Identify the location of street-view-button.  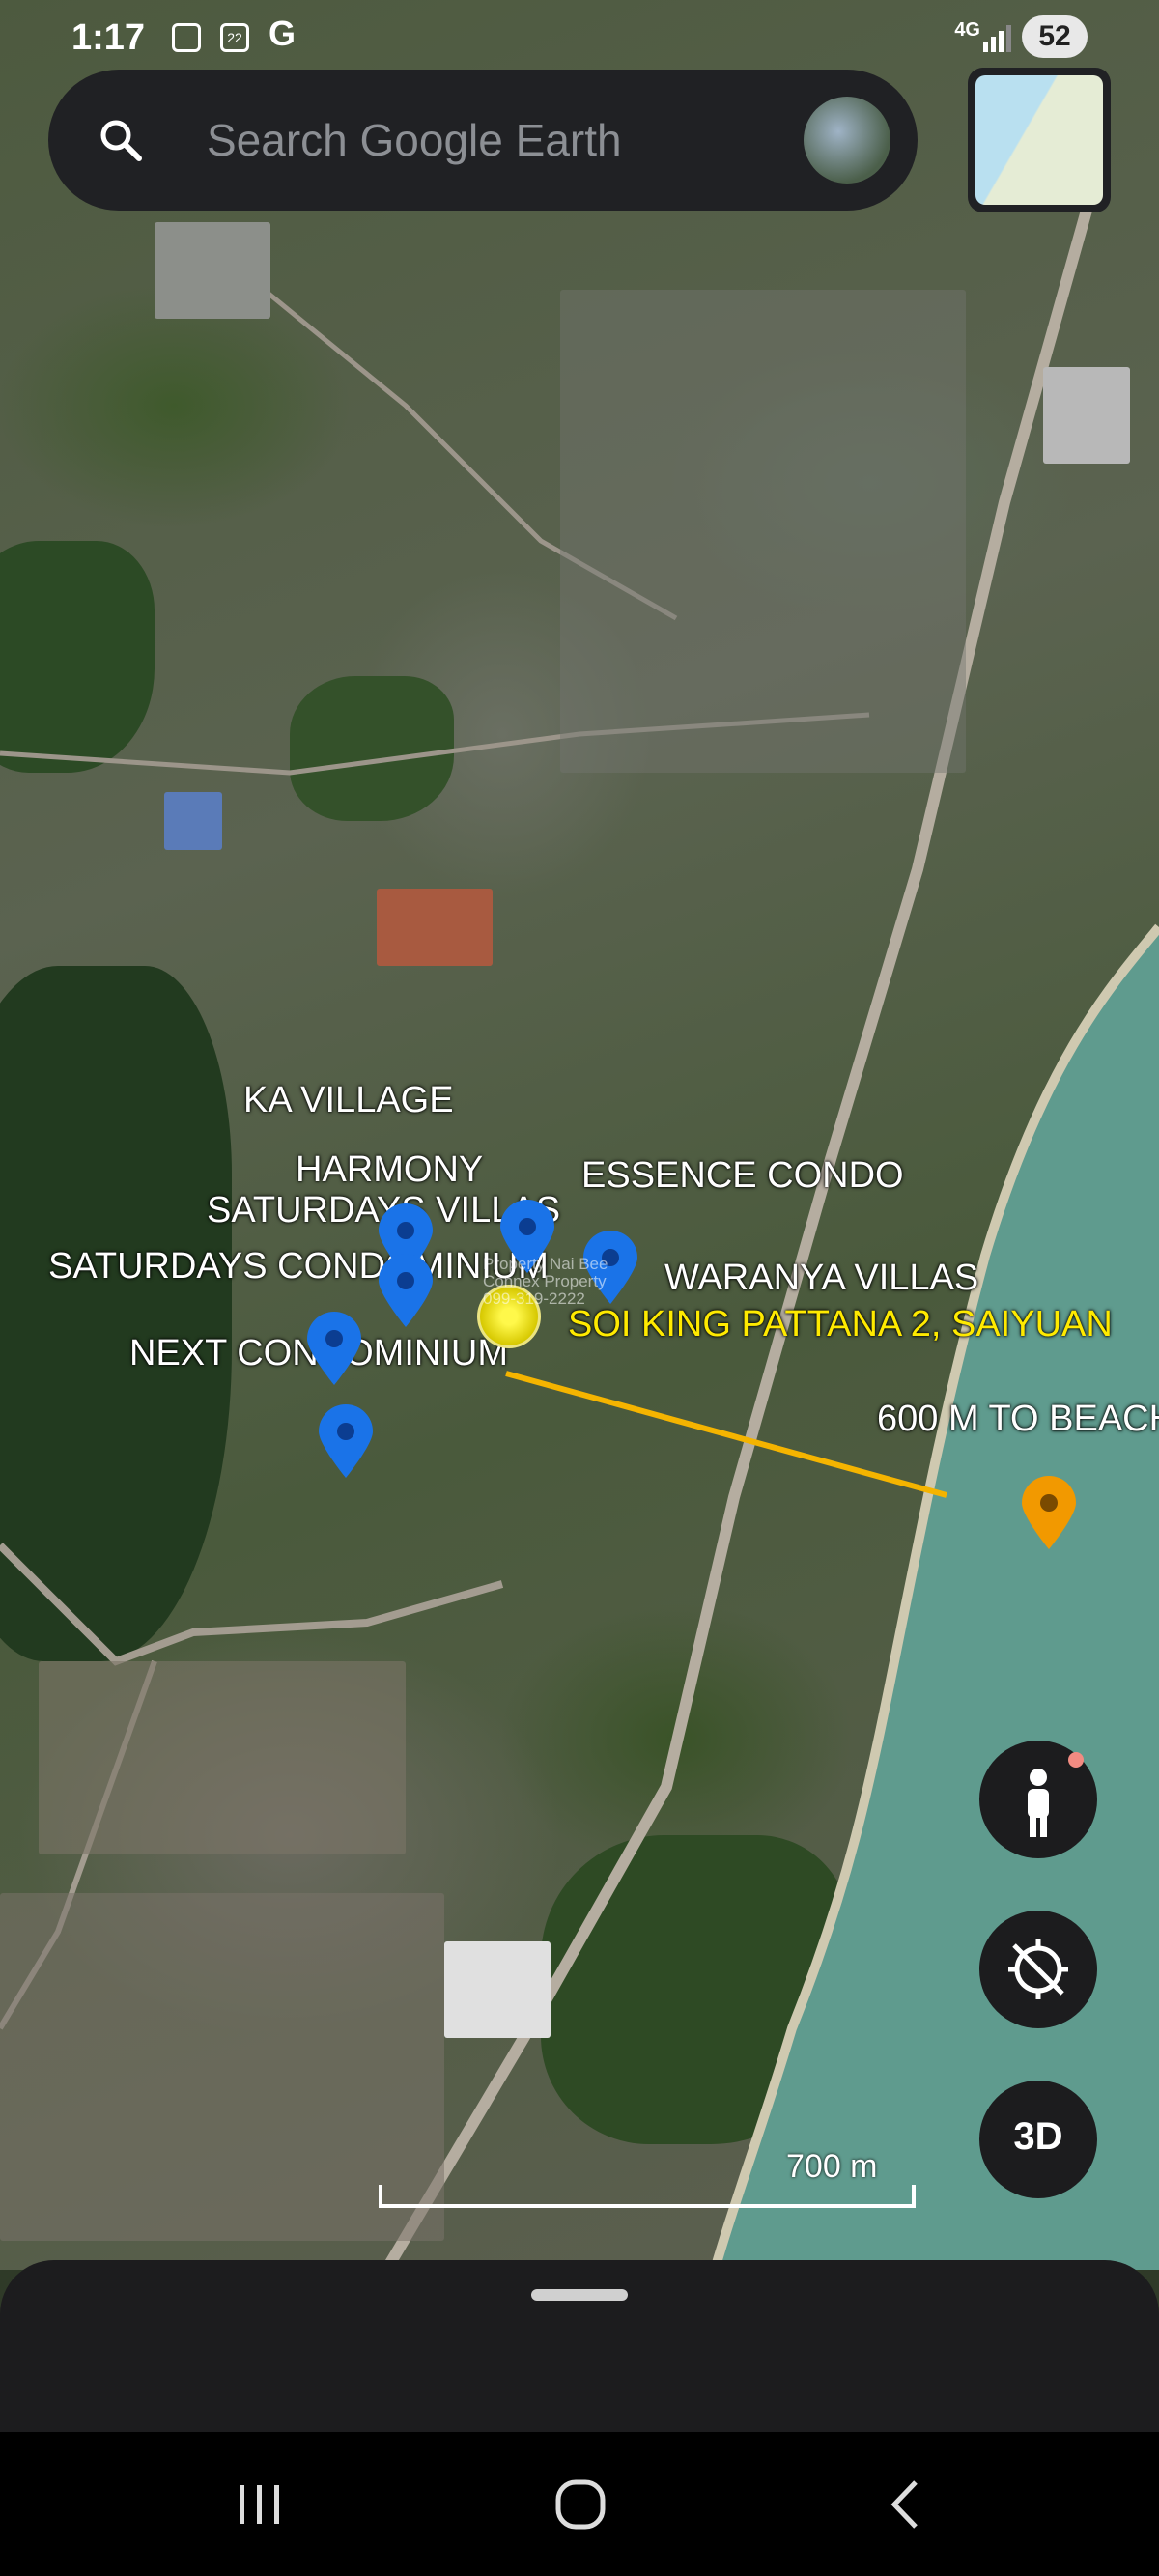
(1038, 1799).